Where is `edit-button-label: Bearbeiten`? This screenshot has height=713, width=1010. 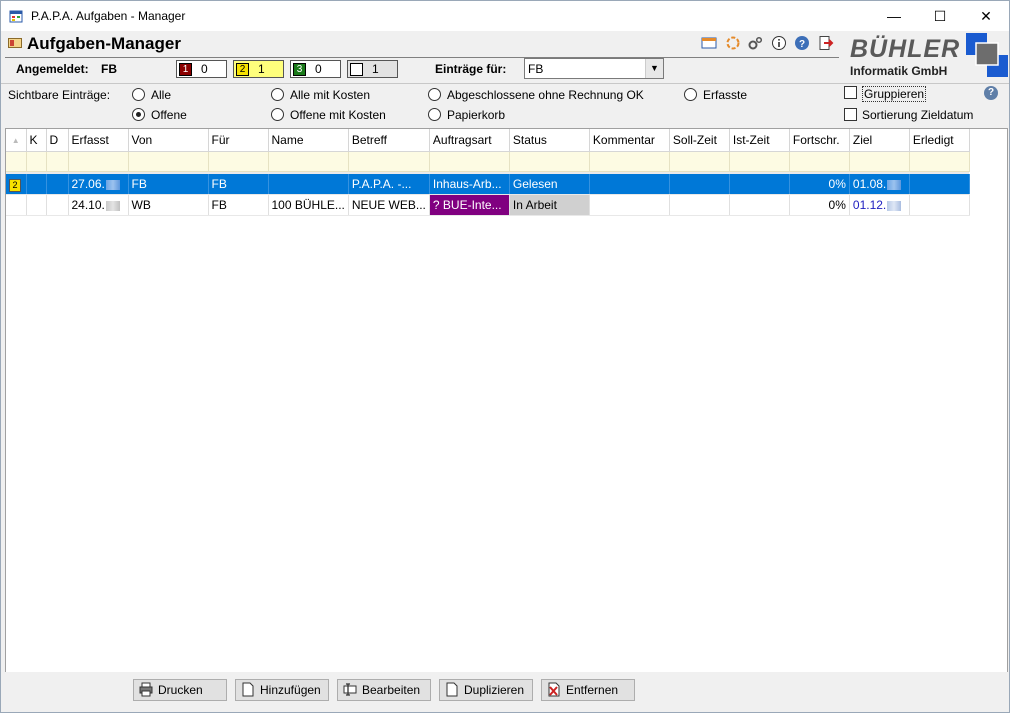
edit-button-label: Bearbeiten is located at coordinates (391, 690).